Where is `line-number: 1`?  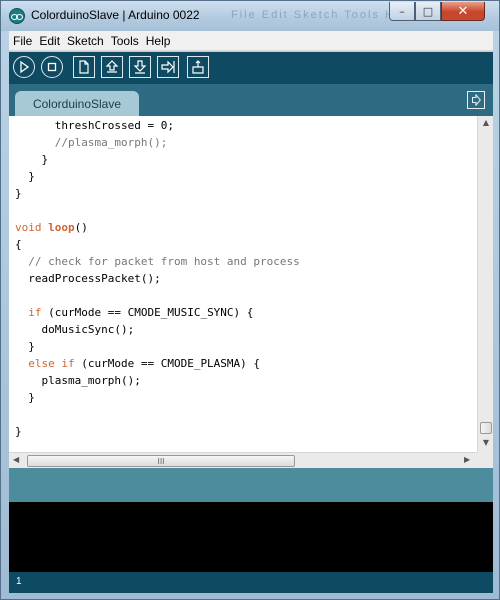
line-number: 1 is located at coordinates (19, 581).